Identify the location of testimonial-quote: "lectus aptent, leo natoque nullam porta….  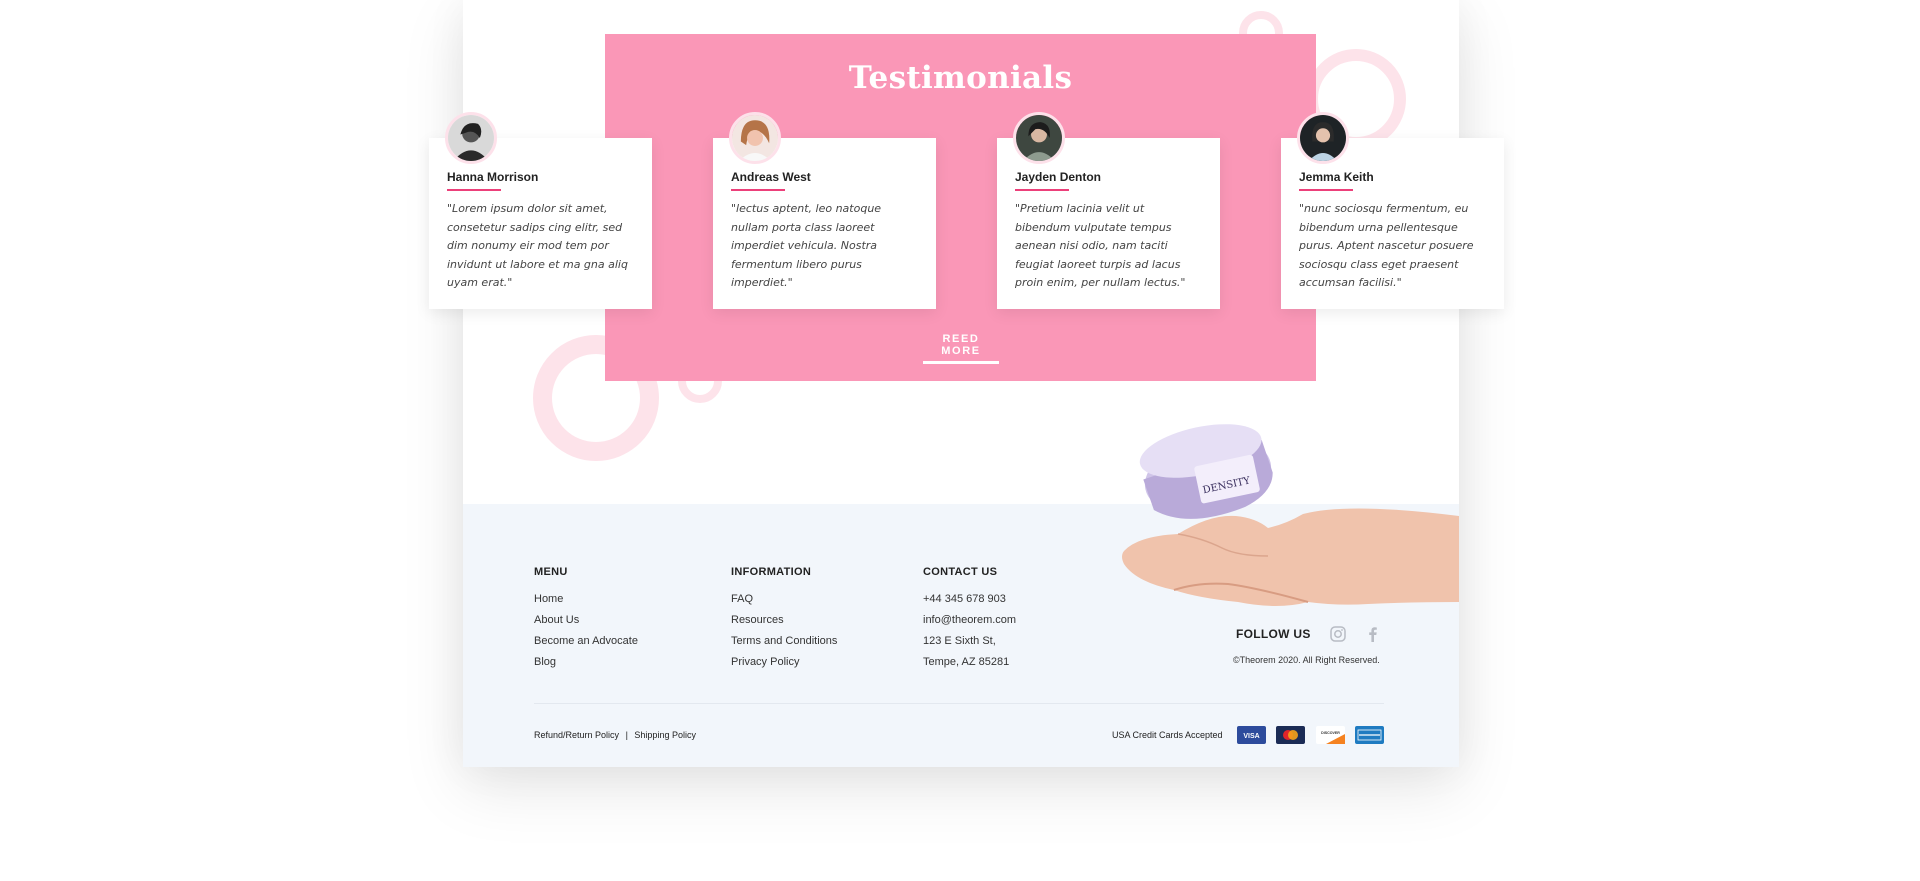
(806, 245).